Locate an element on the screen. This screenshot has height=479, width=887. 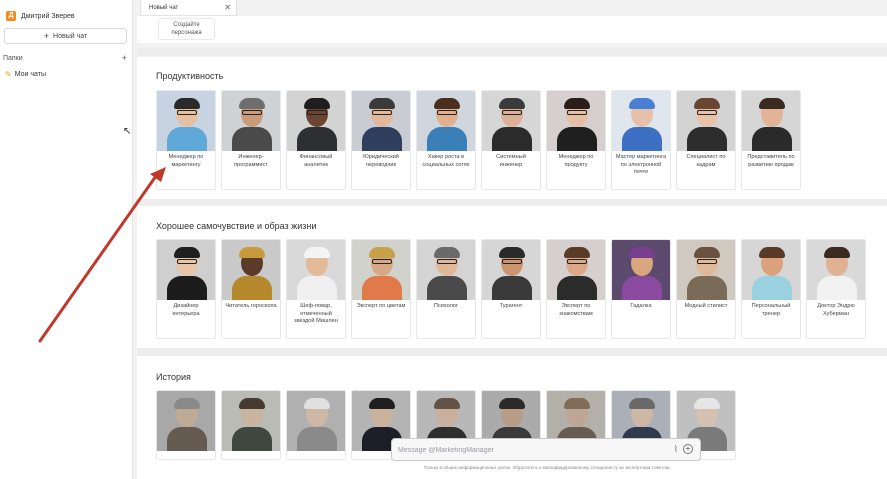
character-name: Гадалка is located at coordinates (641, 306).